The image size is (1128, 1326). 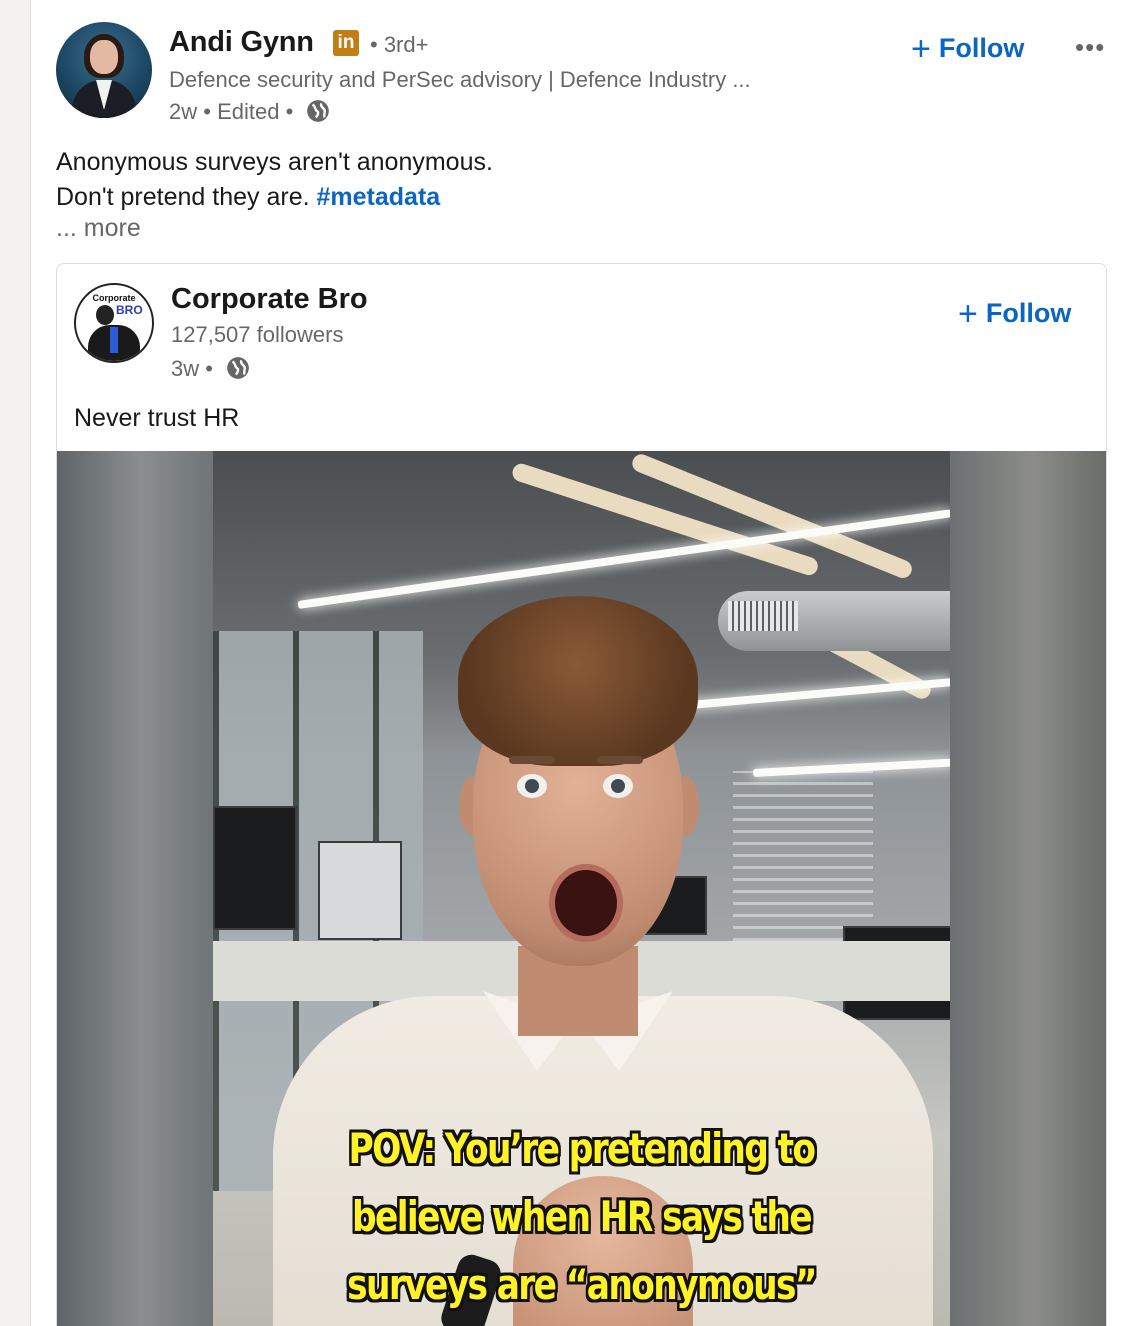 I want to click on author-avatar, so click(x=104, y=70).